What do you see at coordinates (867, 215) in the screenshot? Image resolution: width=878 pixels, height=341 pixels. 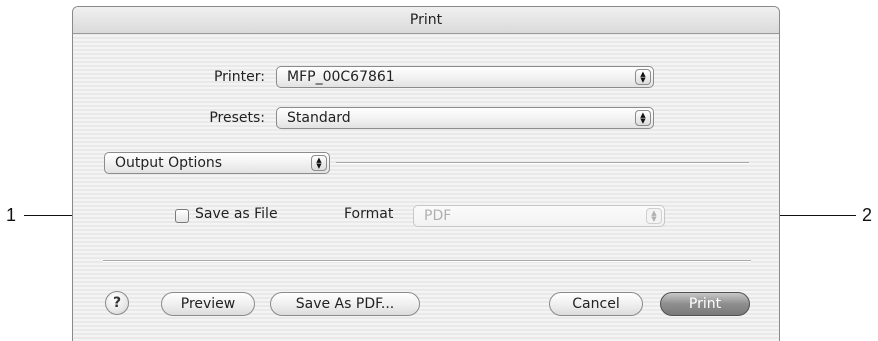 I see `callout-number-2: 2` at bounding box center [867, 215].